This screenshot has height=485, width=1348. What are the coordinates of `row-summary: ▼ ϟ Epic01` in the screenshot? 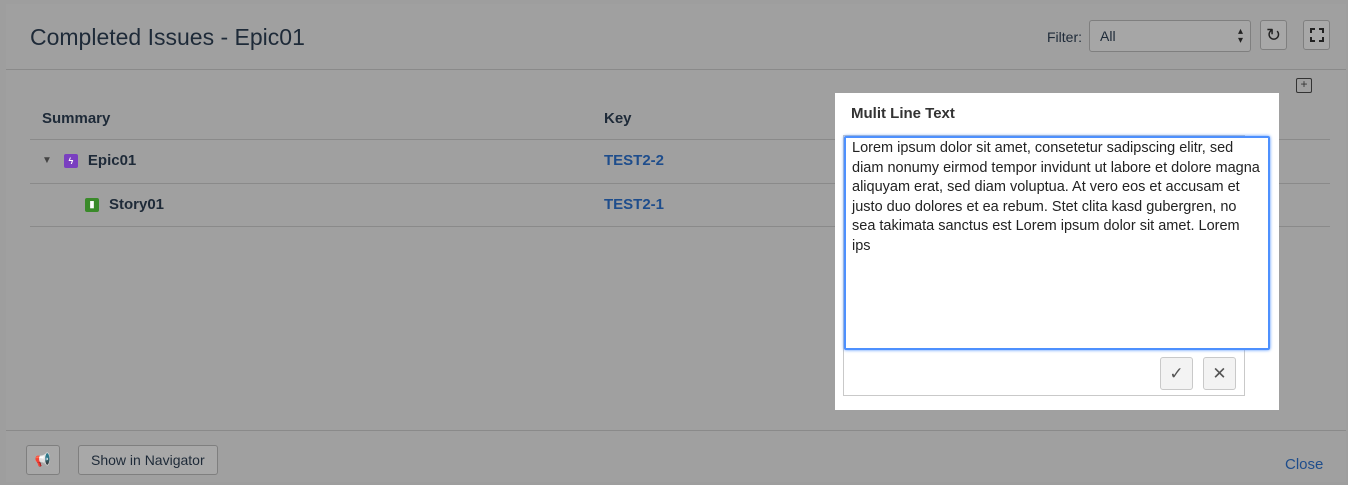 It's located at (89, 160).